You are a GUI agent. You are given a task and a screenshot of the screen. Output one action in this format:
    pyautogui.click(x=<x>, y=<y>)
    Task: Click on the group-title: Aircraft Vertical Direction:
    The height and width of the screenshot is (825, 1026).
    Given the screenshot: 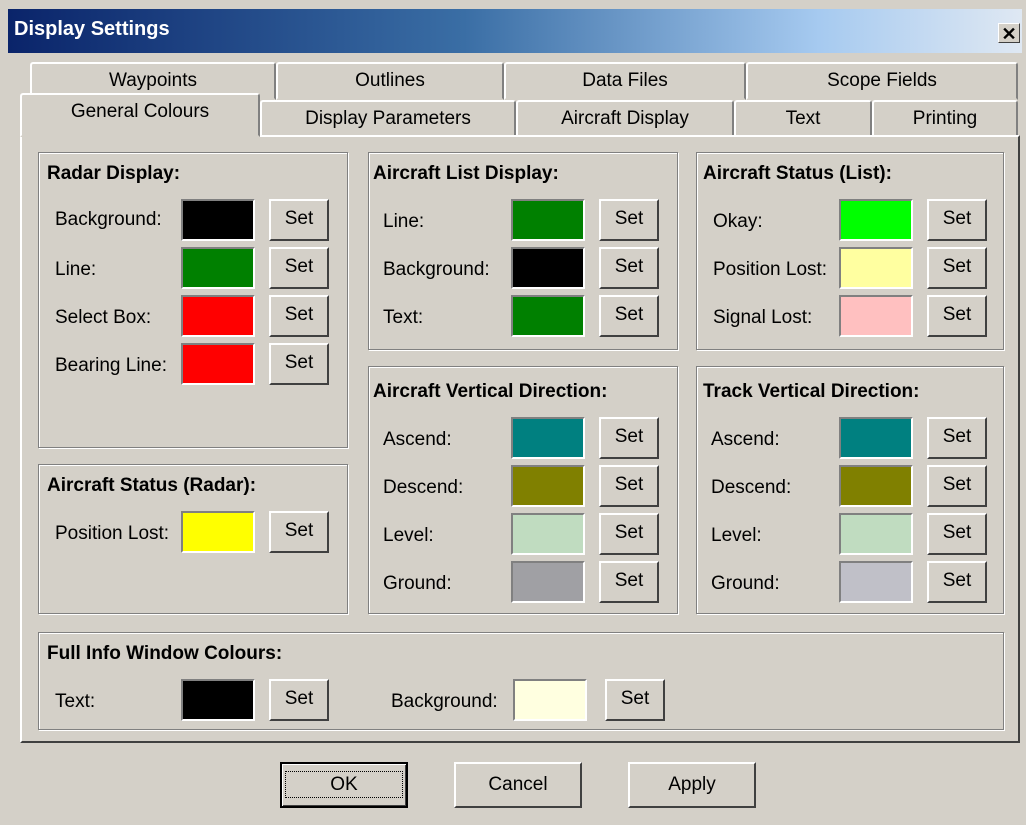 What is the action you would take?
    pyautogui.click(x=490, y=391)
    